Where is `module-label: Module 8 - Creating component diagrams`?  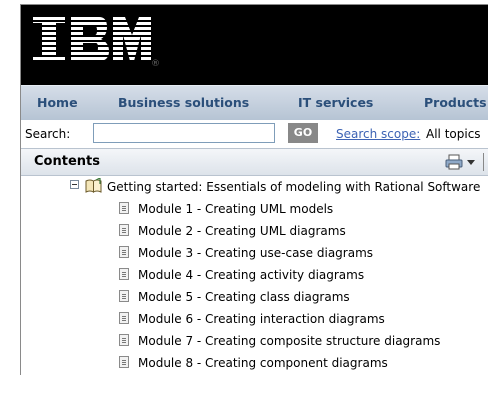
module-label: Module 8 - Creating component diagrams is located at coordinates (263, 363).